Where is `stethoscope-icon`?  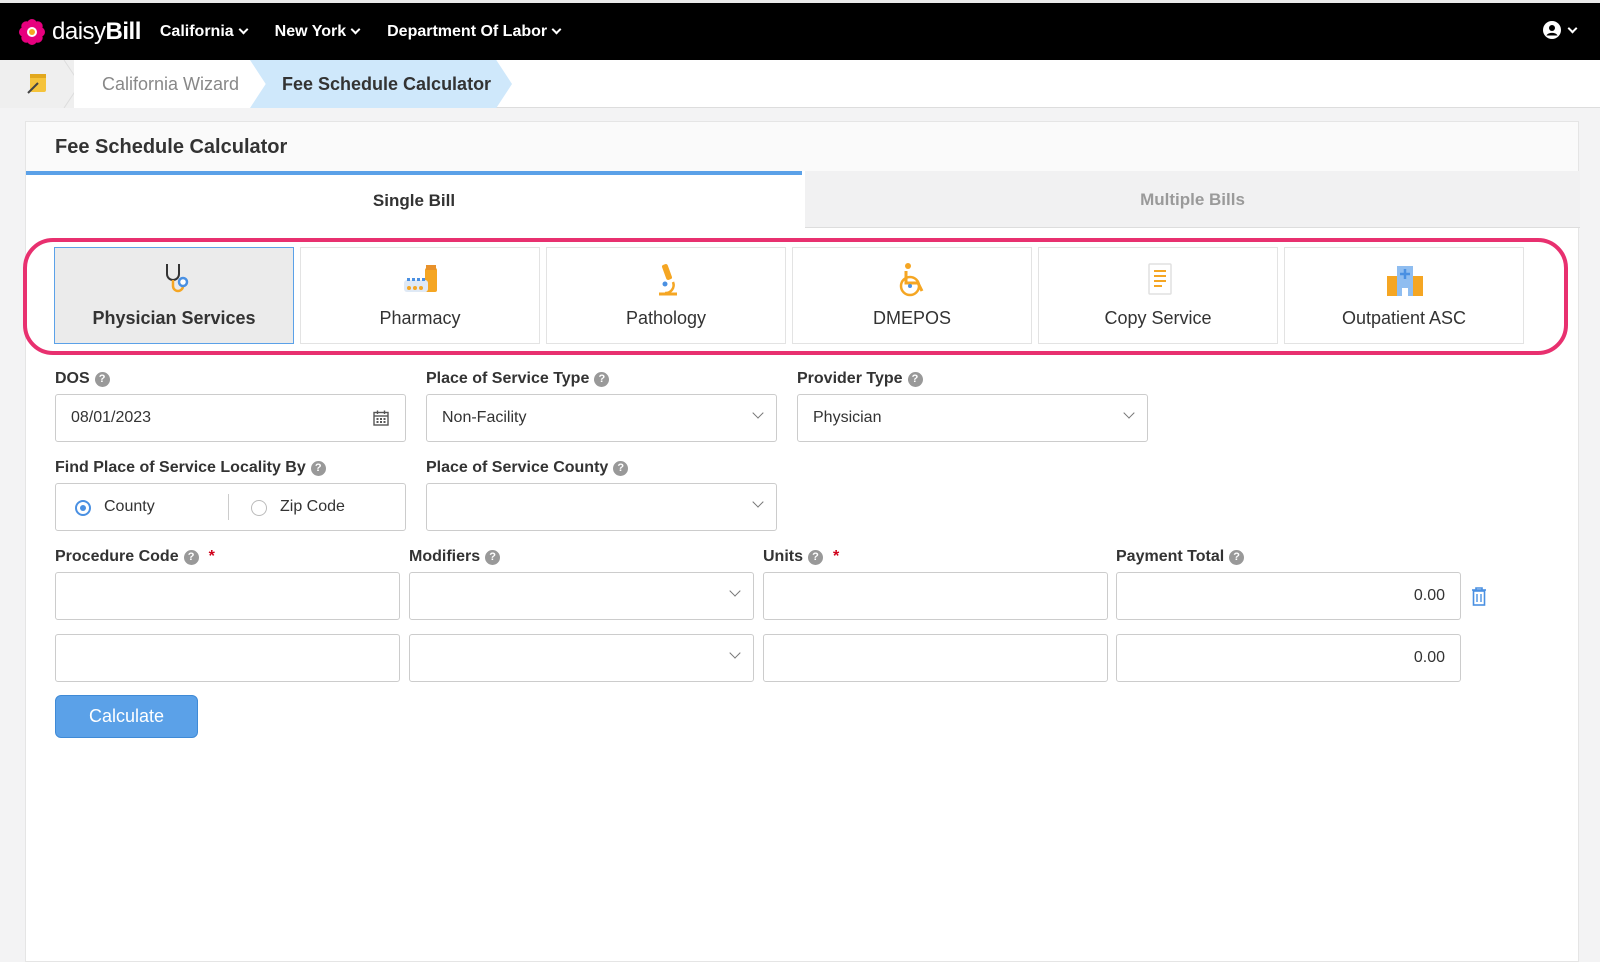 stethoscope-icon is located at coordinates (177, 278).